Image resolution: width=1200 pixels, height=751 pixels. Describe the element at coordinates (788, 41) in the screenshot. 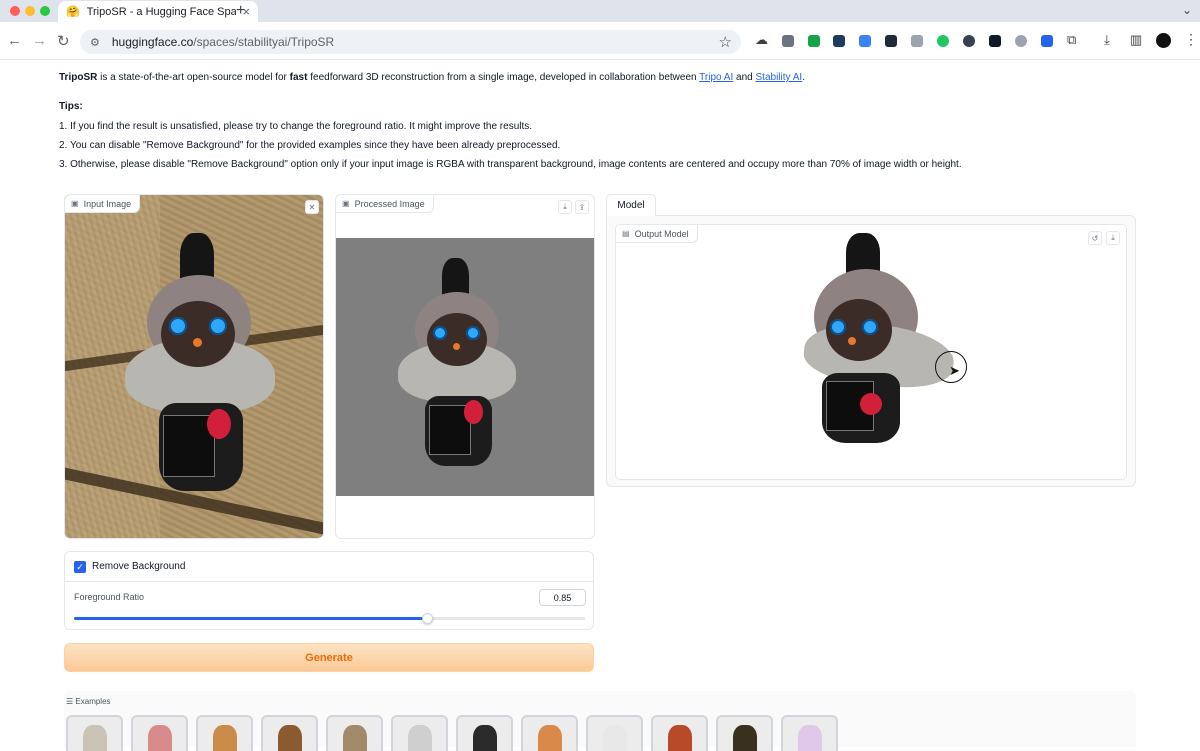

I see `document-extension-icon` at that location.